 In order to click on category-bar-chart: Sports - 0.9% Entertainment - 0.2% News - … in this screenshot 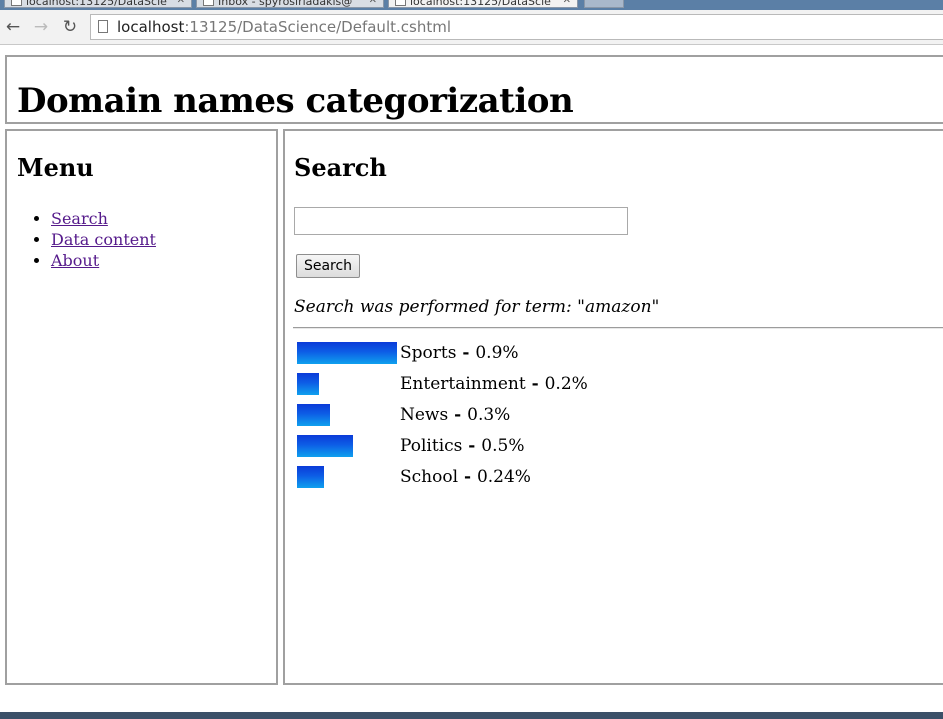, I will do `click(597, 418)`.